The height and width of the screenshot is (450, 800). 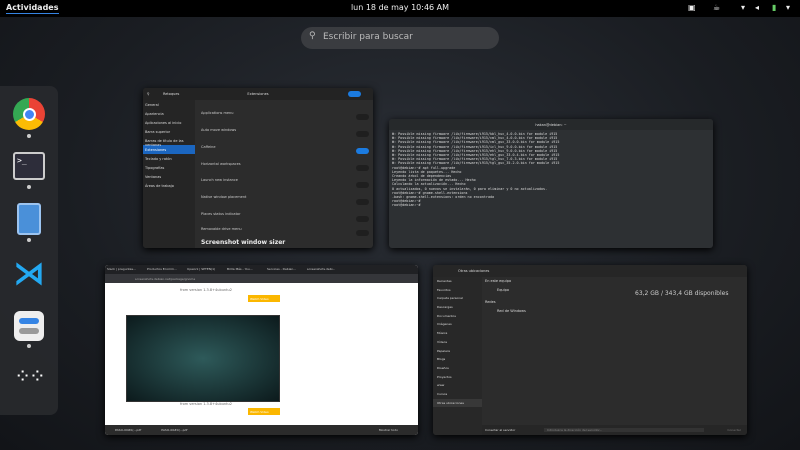 What do you see at coordinates (457, 316) in the screenshot?
I see `sidebar-item: Documentos` at bounding box center [457, 316].